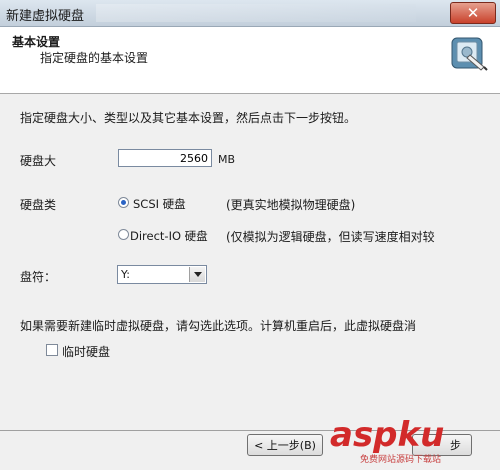 This screenshot has width=500, height=470. Describe the element at coordinates (291, 205) in the screenshot. I see `radio-scsi-desc: (更真实地模拟物理硬盘)` at that location.